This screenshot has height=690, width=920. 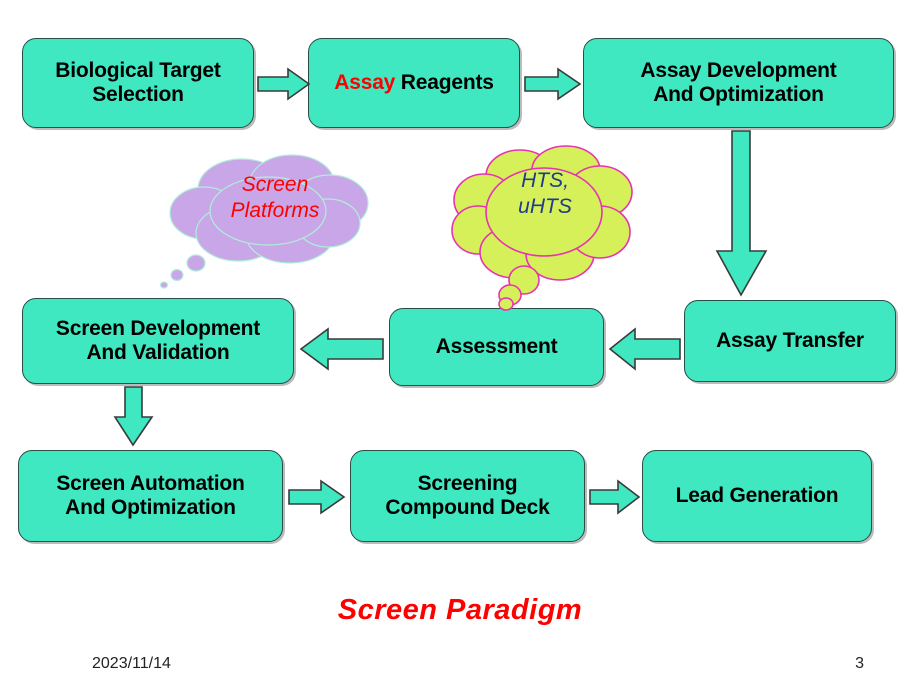 I want to click on process-box-label: Screening Compound Deck, so click(x=467, y=495).